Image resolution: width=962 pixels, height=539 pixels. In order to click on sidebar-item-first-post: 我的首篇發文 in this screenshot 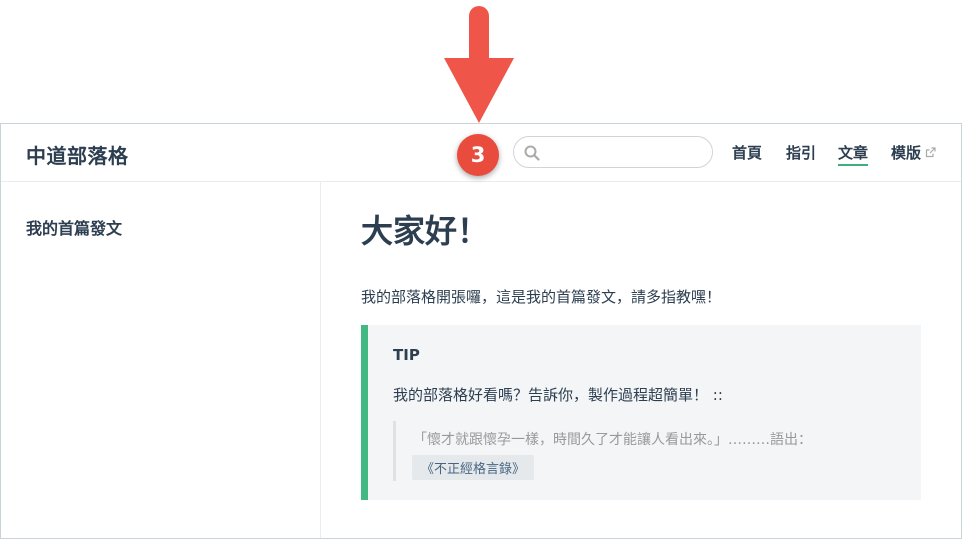, I will do `click(74, 227)`.